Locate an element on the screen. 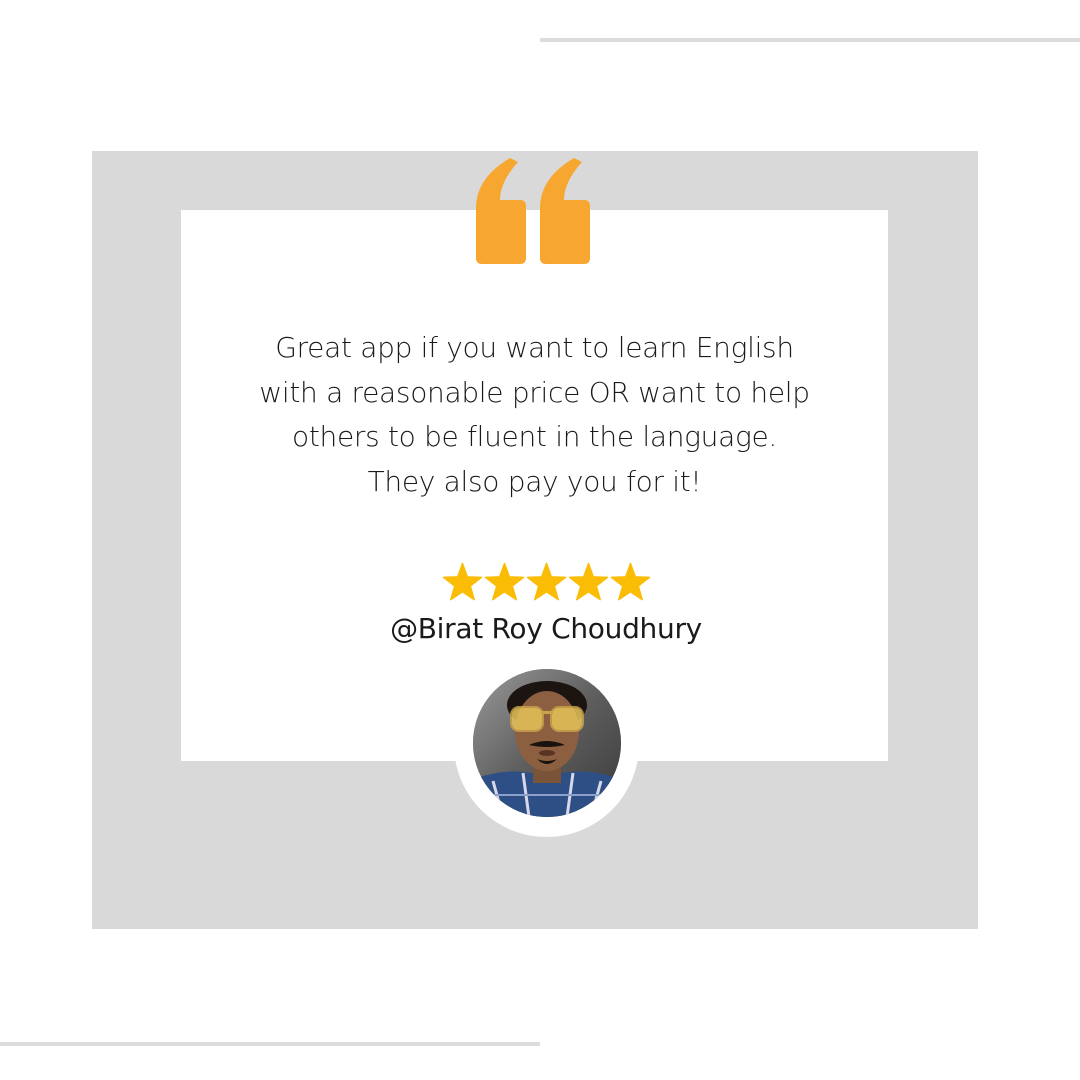 The image size is (1080, 1080). avatar is located at coordinates (547, 743).